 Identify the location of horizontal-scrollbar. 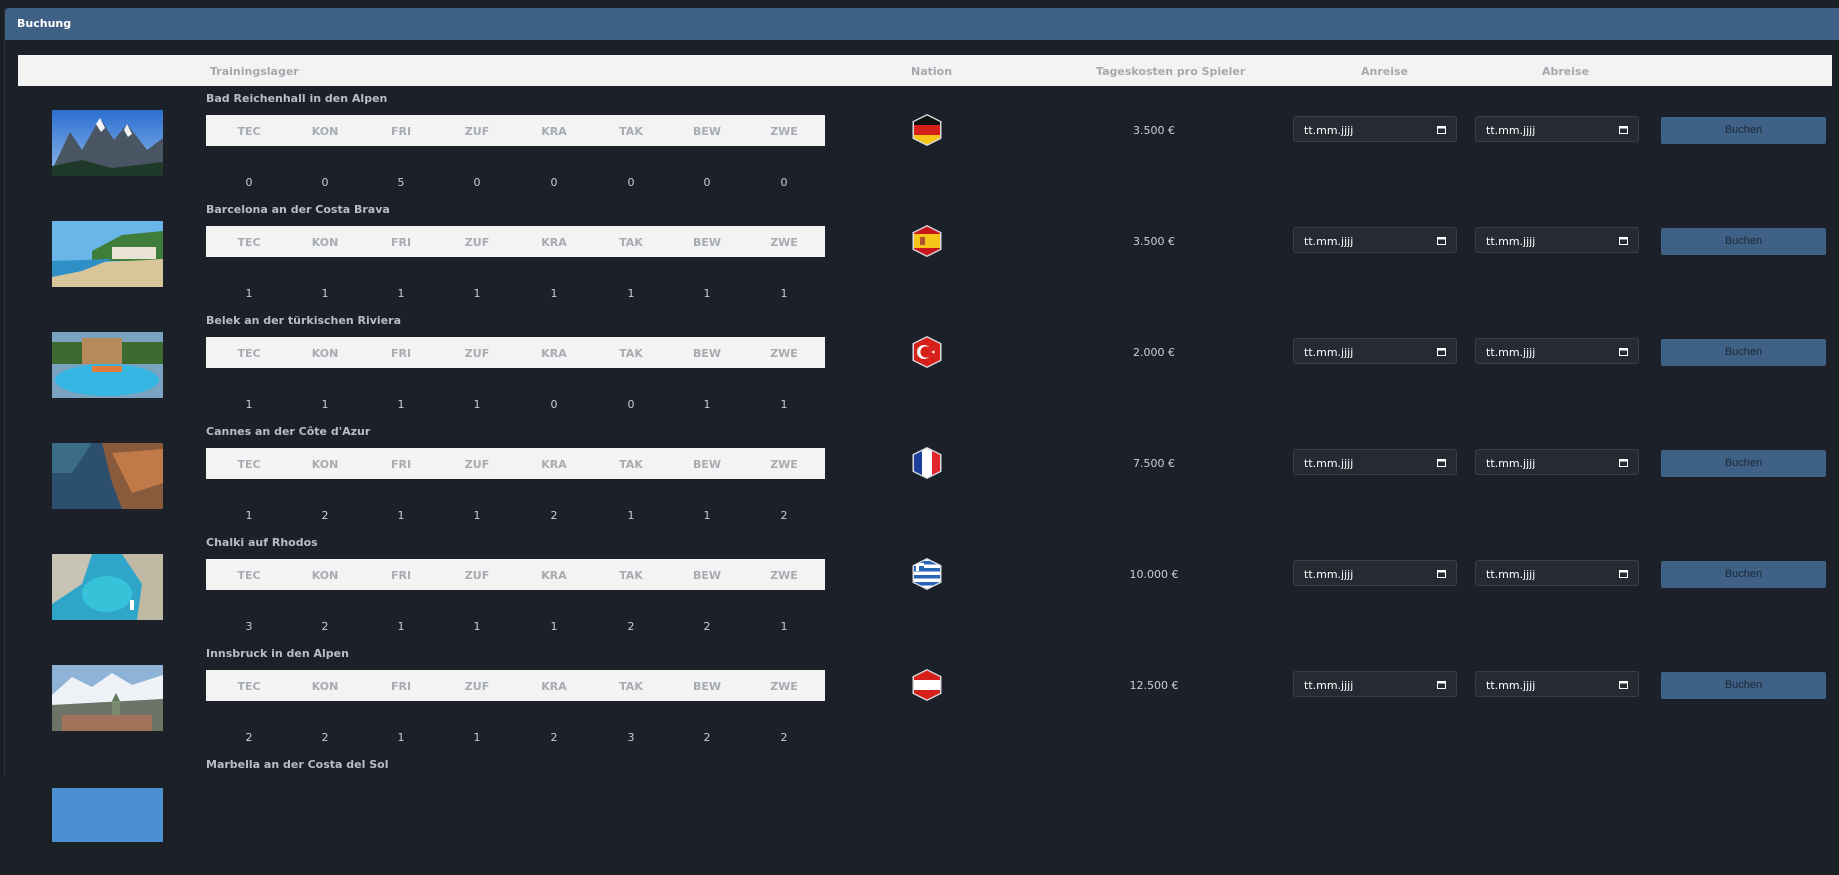
(921, 782).